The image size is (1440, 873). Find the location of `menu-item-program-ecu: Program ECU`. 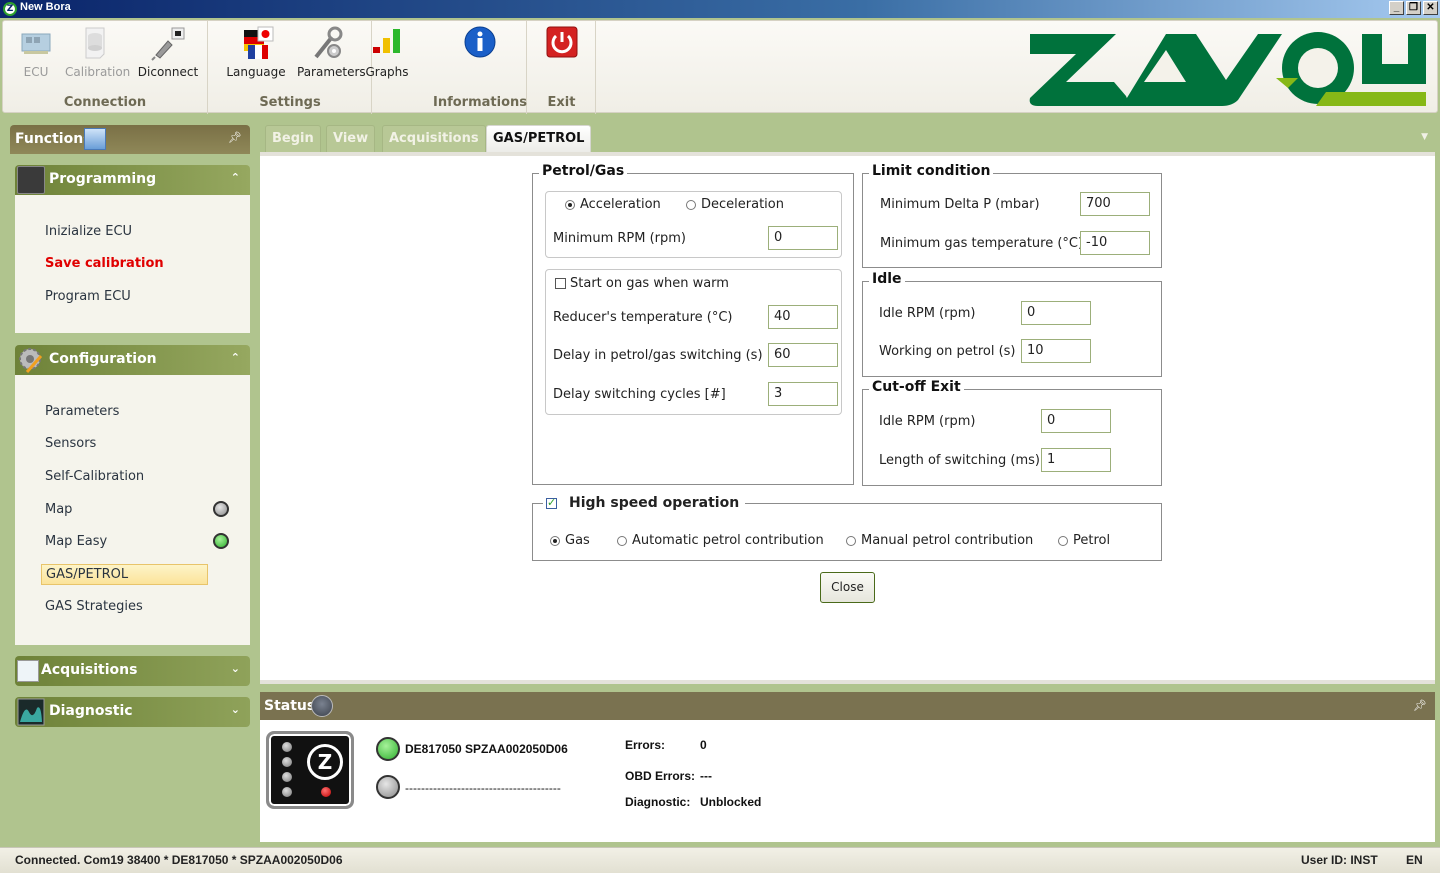

menu-item-program-ecu: Program ECU is located at coordinates (88, 296).